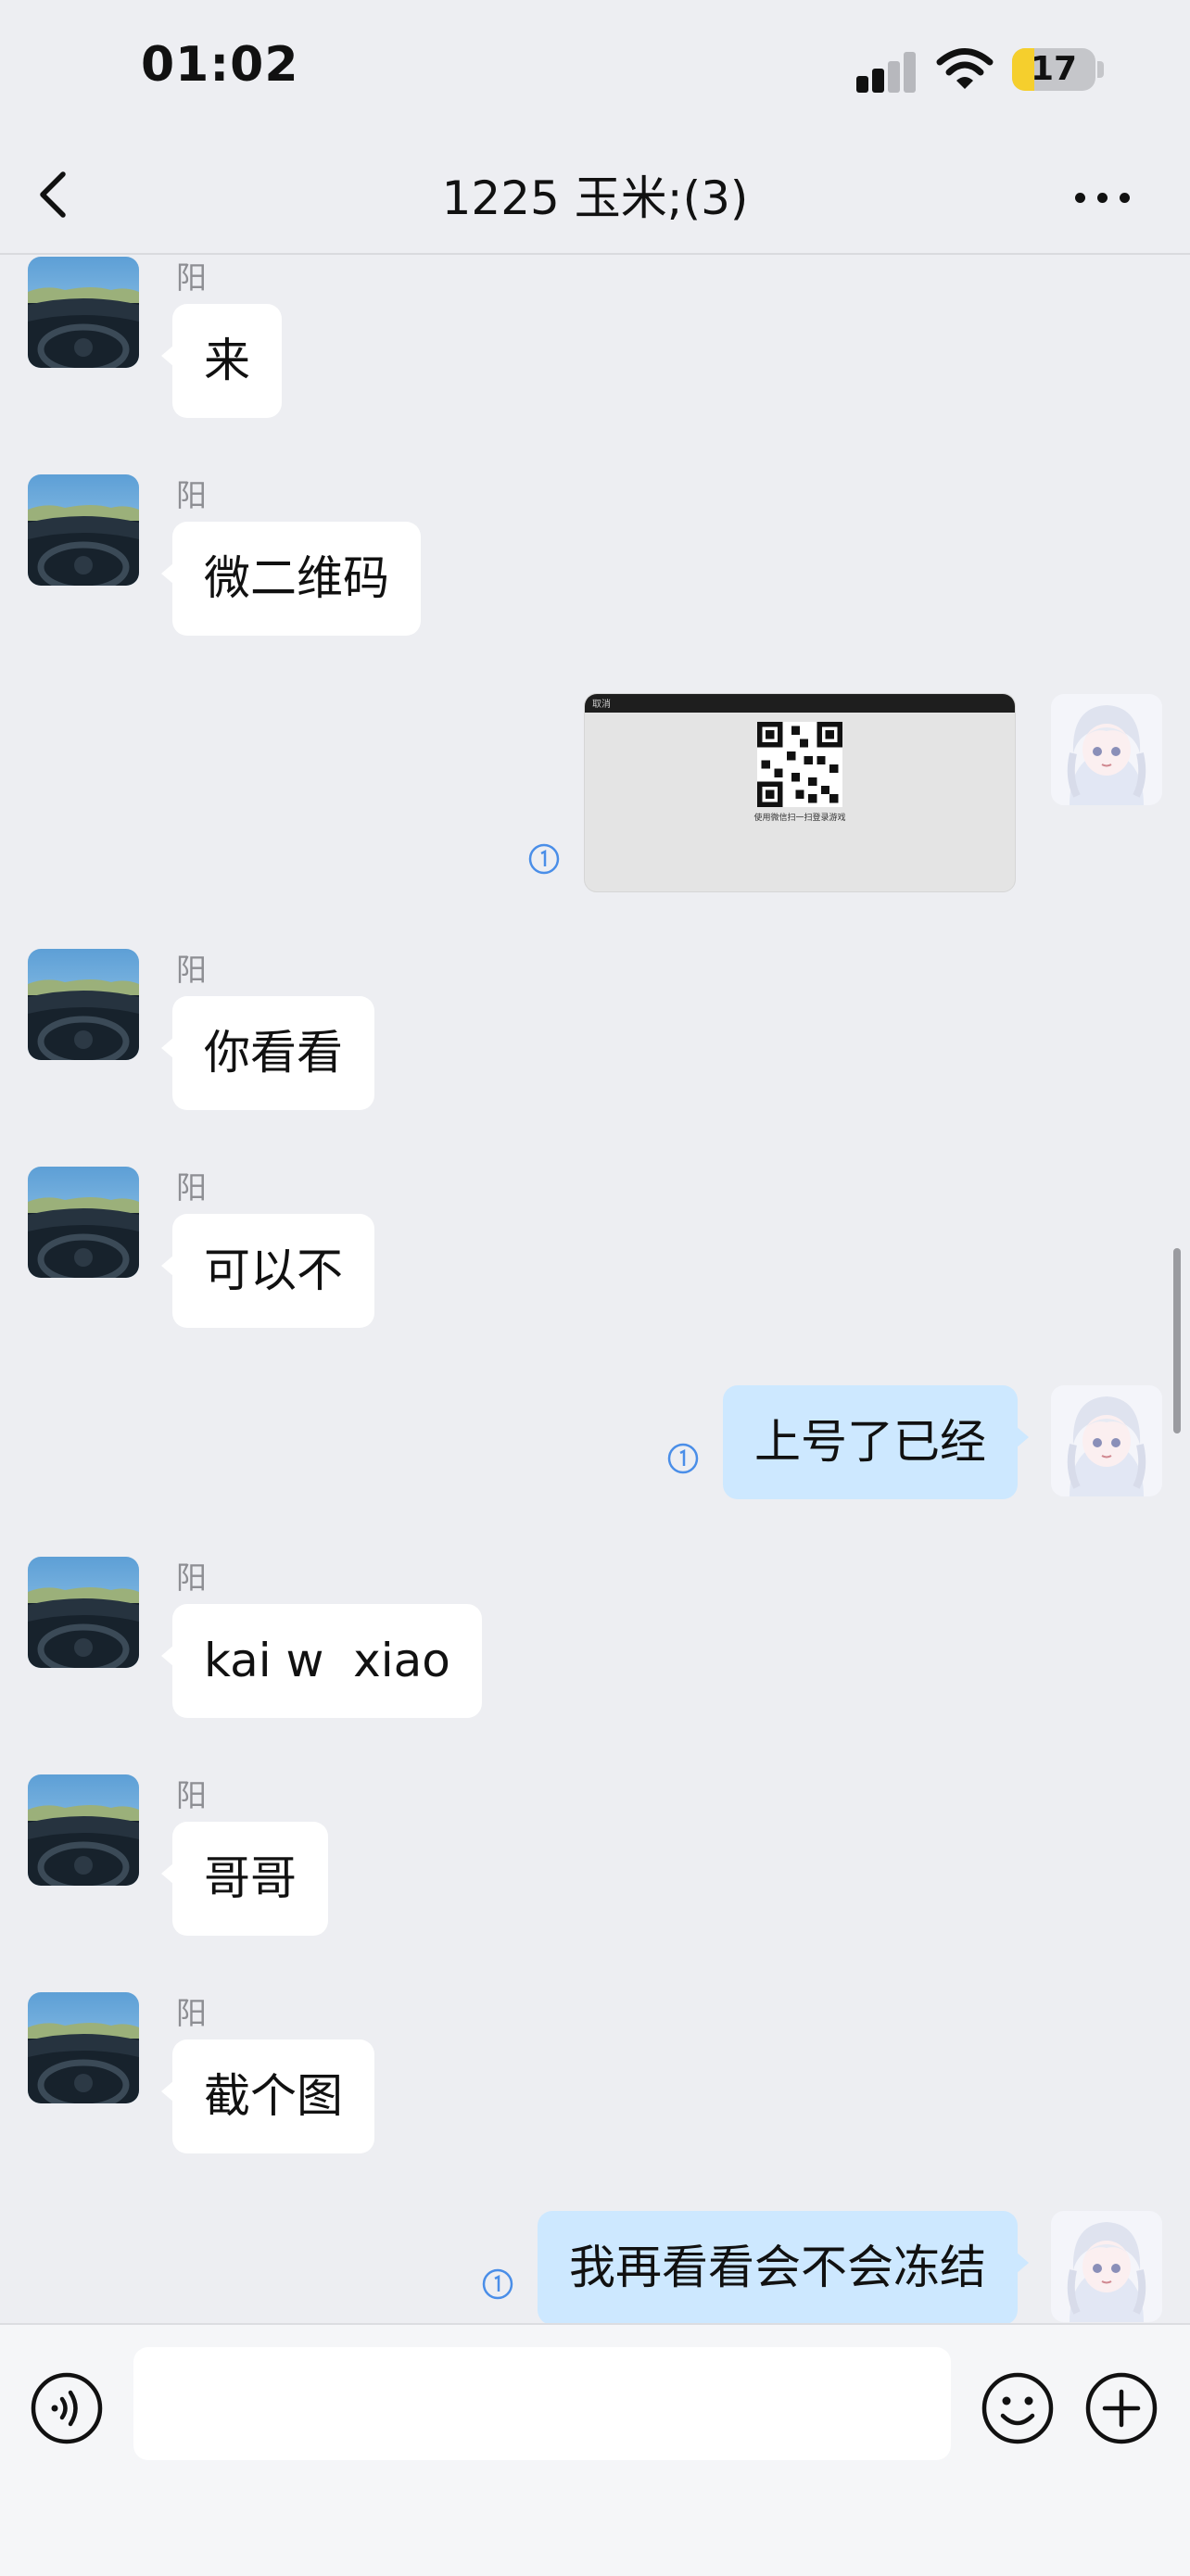 The height and width of the screenshot is (2576, 1190). Describe the element at coordinates (542, 2403) in the screenshot. I see `message-input` at that location.